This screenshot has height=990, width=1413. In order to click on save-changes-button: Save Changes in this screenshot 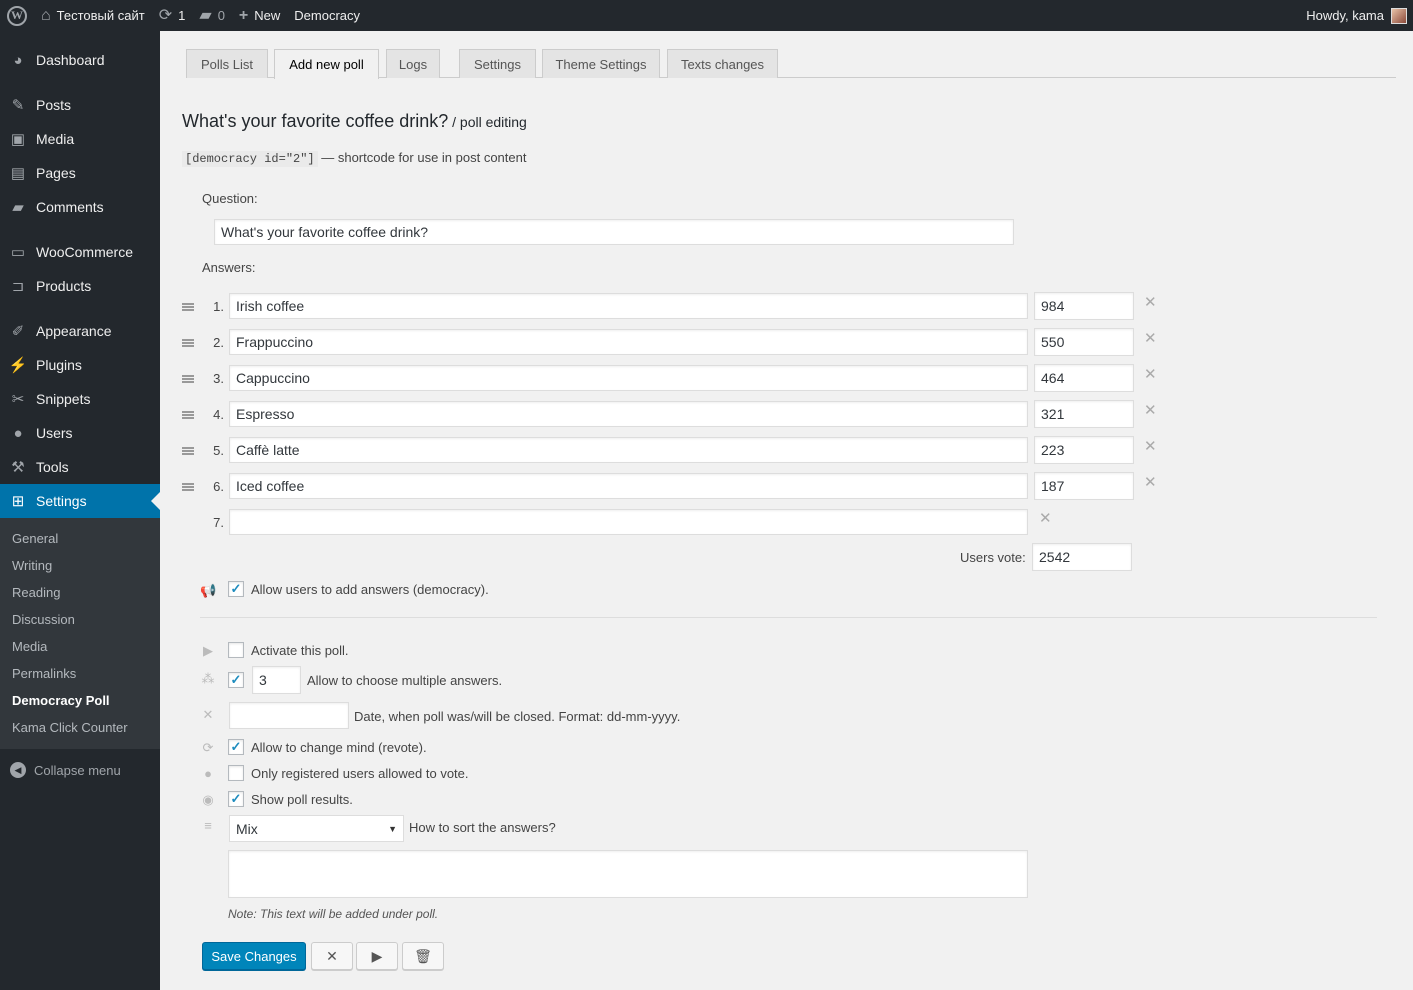, I will do `click(254, 956)`.